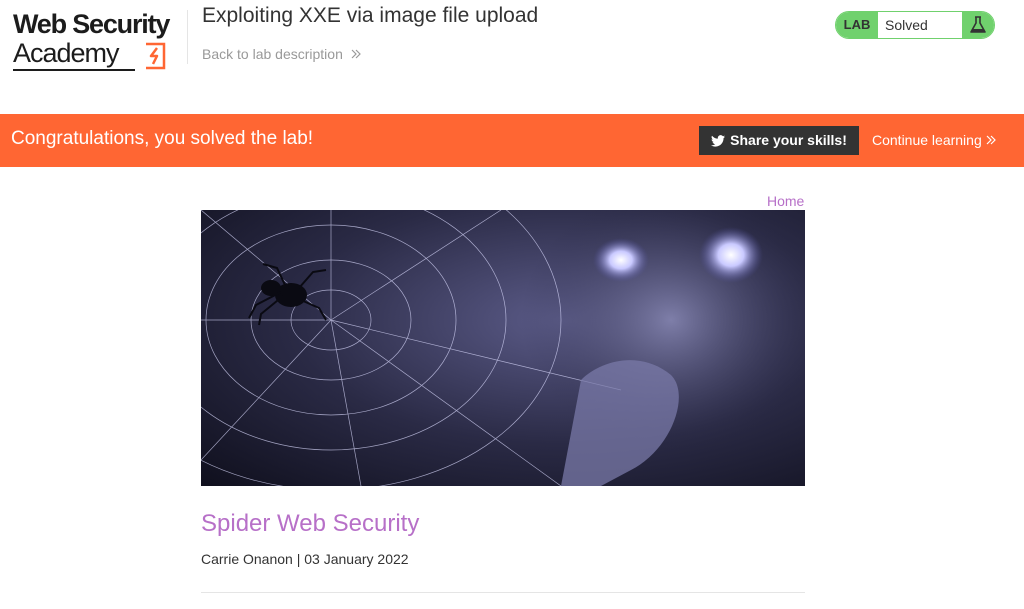 This screenshot has height=609, width=1024. What do you see at coordinates (74, 70) in the screenshot?
I see `logo-underline` at bounding box center [74, 70].